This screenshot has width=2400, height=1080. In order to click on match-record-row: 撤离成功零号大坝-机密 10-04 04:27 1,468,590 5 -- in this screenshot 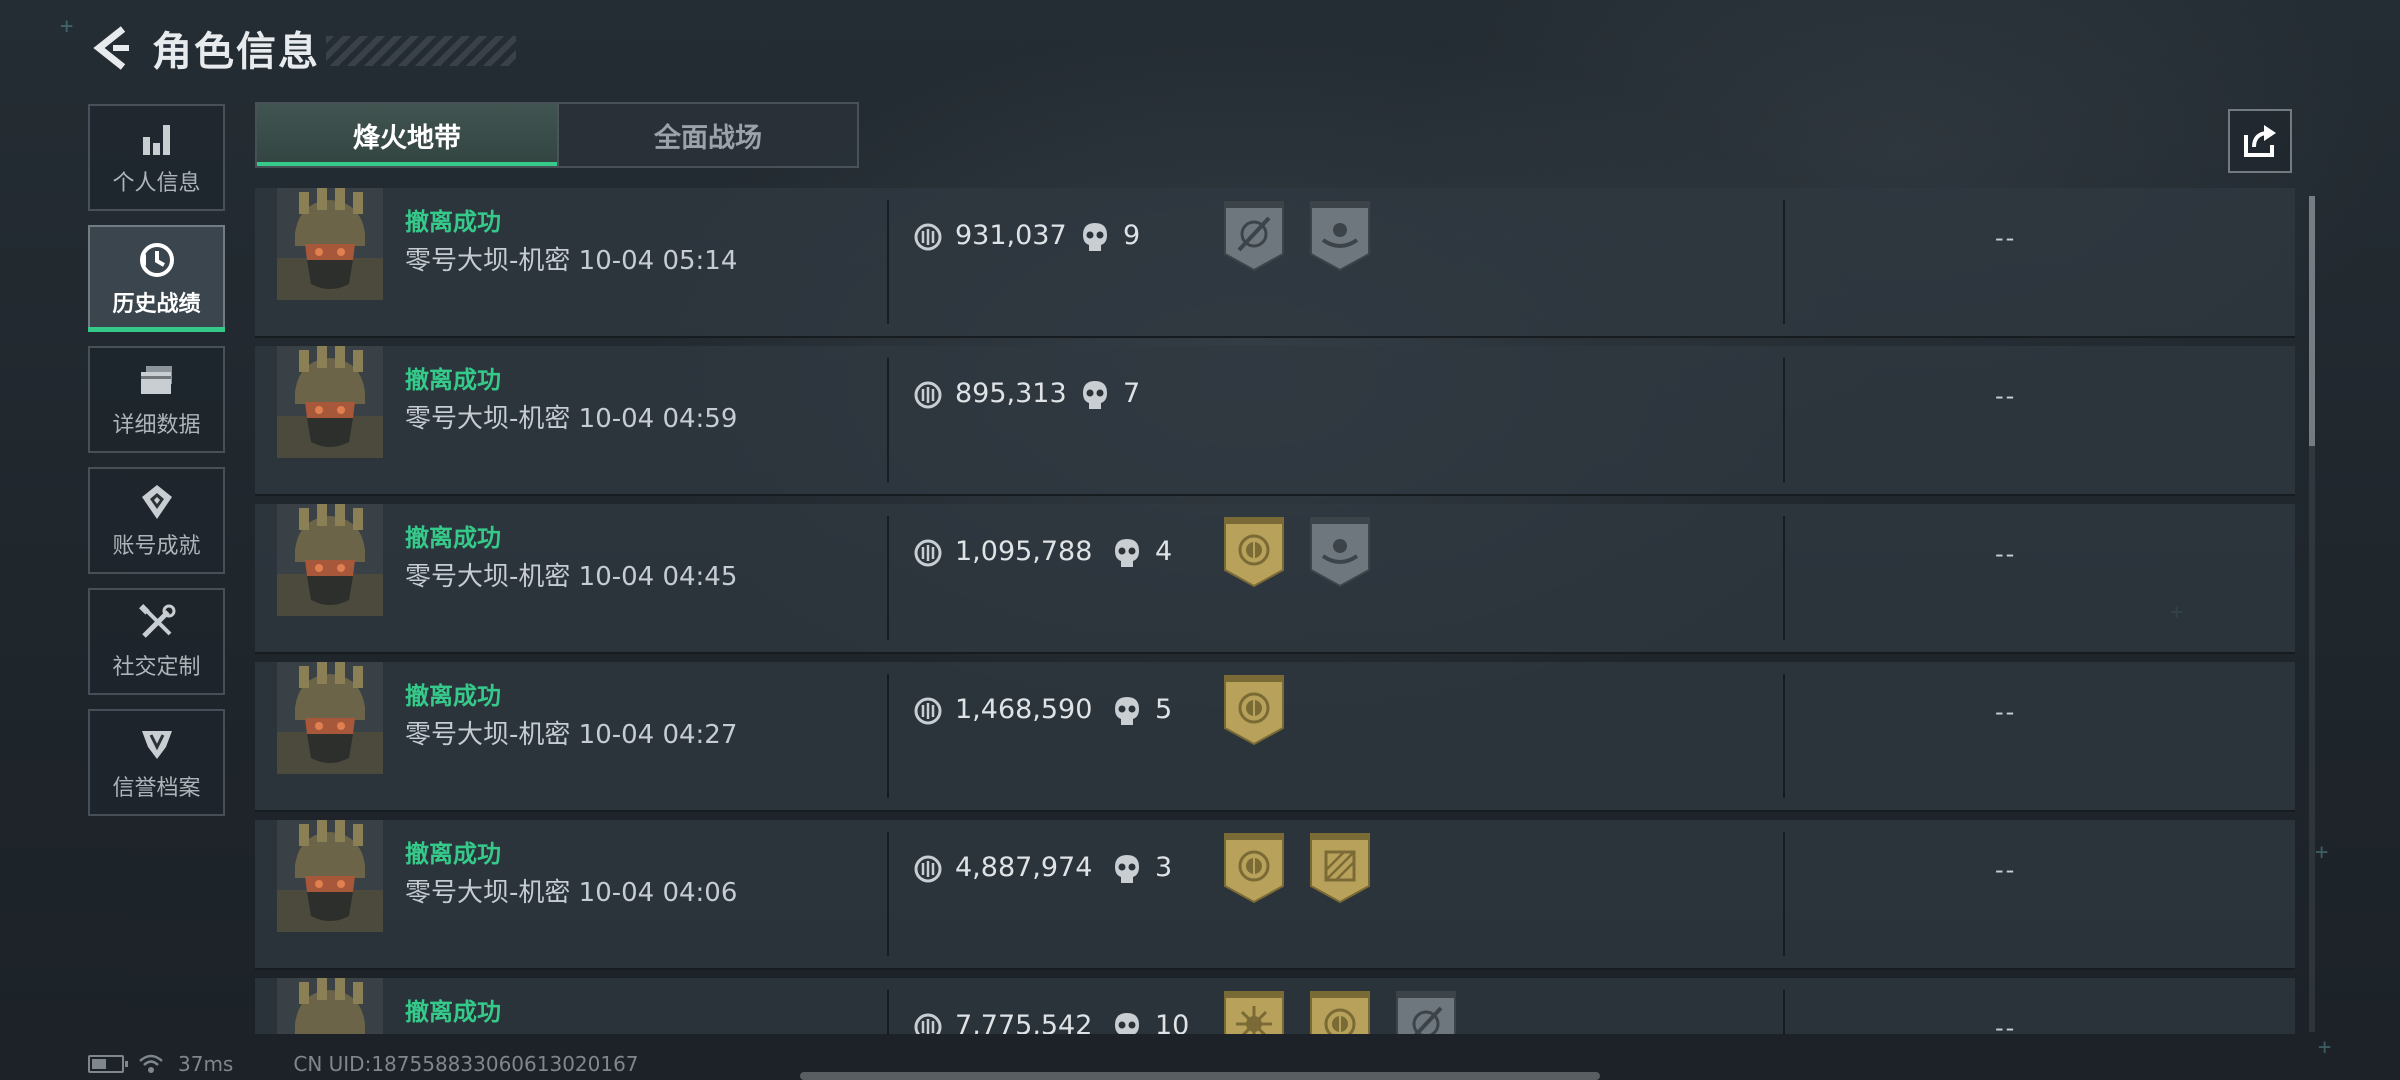, I will do `click(1275, 737)`.